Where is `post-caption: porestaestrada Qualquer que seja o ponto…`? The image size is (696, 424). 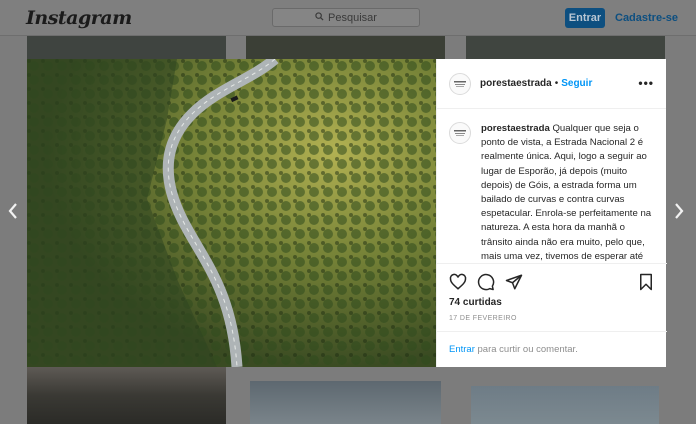 post-caption: porestaestrada Qualquer que seja o ponto… is located at coordinates (554, 192).